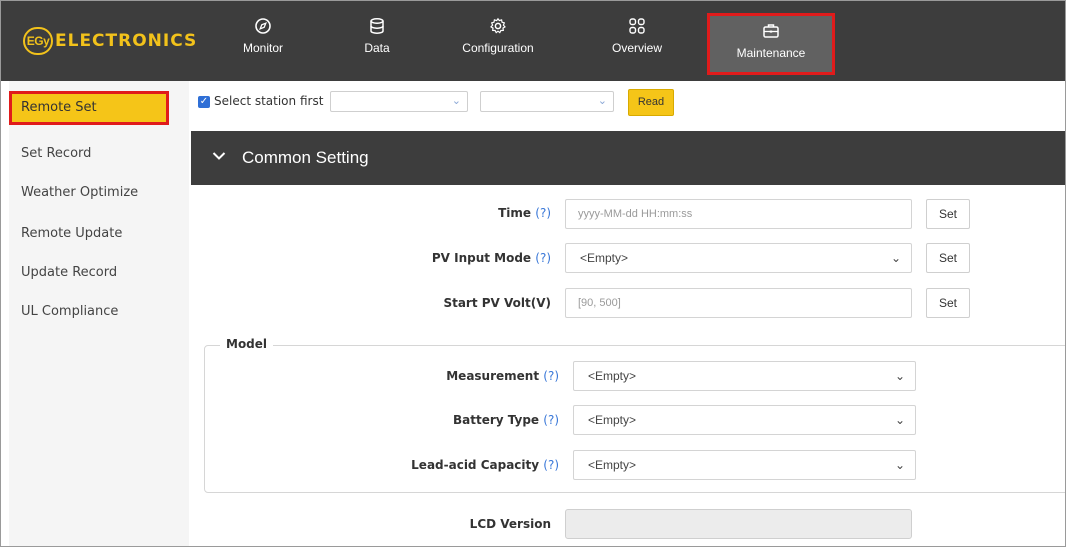 Image resolution: width=1066 pixels, height=547 pixels. What do you see at coordinates (247, 344) in the screenshot?
I see `model-legend: Model` at bounding box center [247, 344].